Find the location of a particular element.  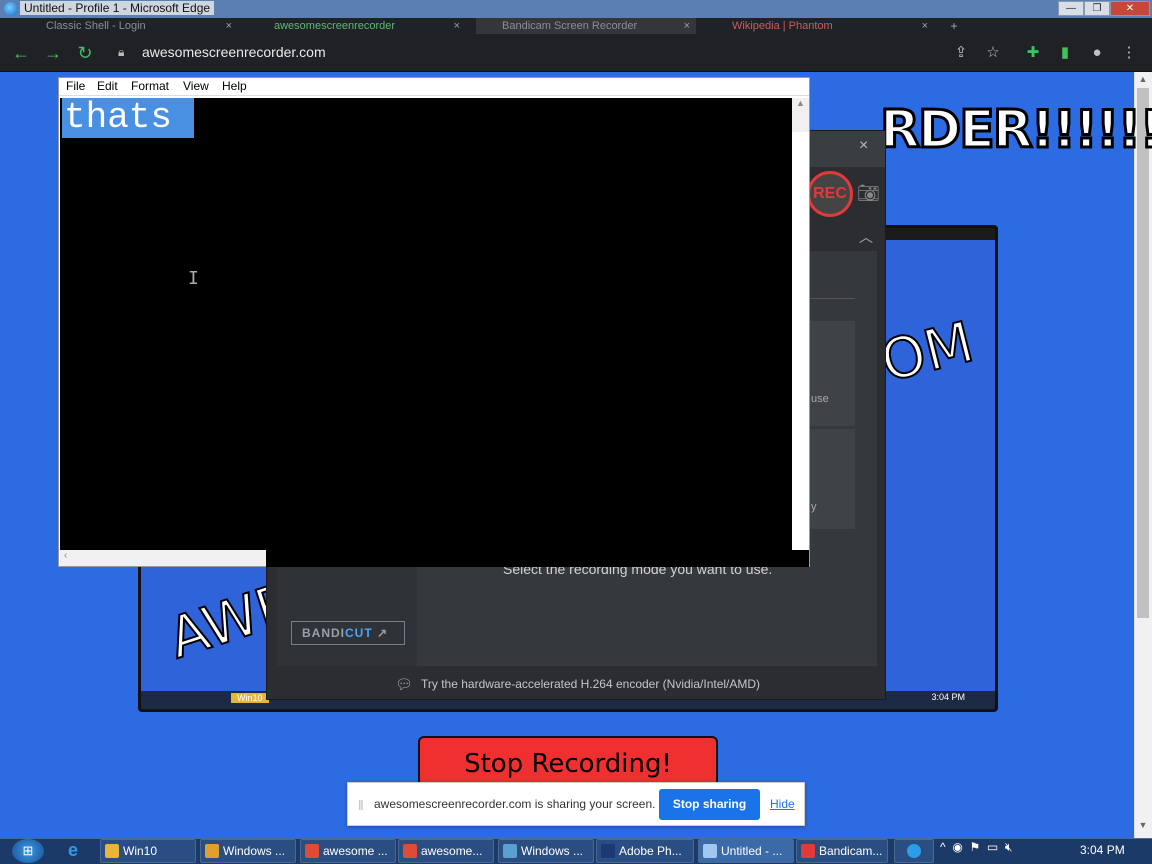

tab-4: Wikipedia | Phantom × is located at coordinates (820, 26).